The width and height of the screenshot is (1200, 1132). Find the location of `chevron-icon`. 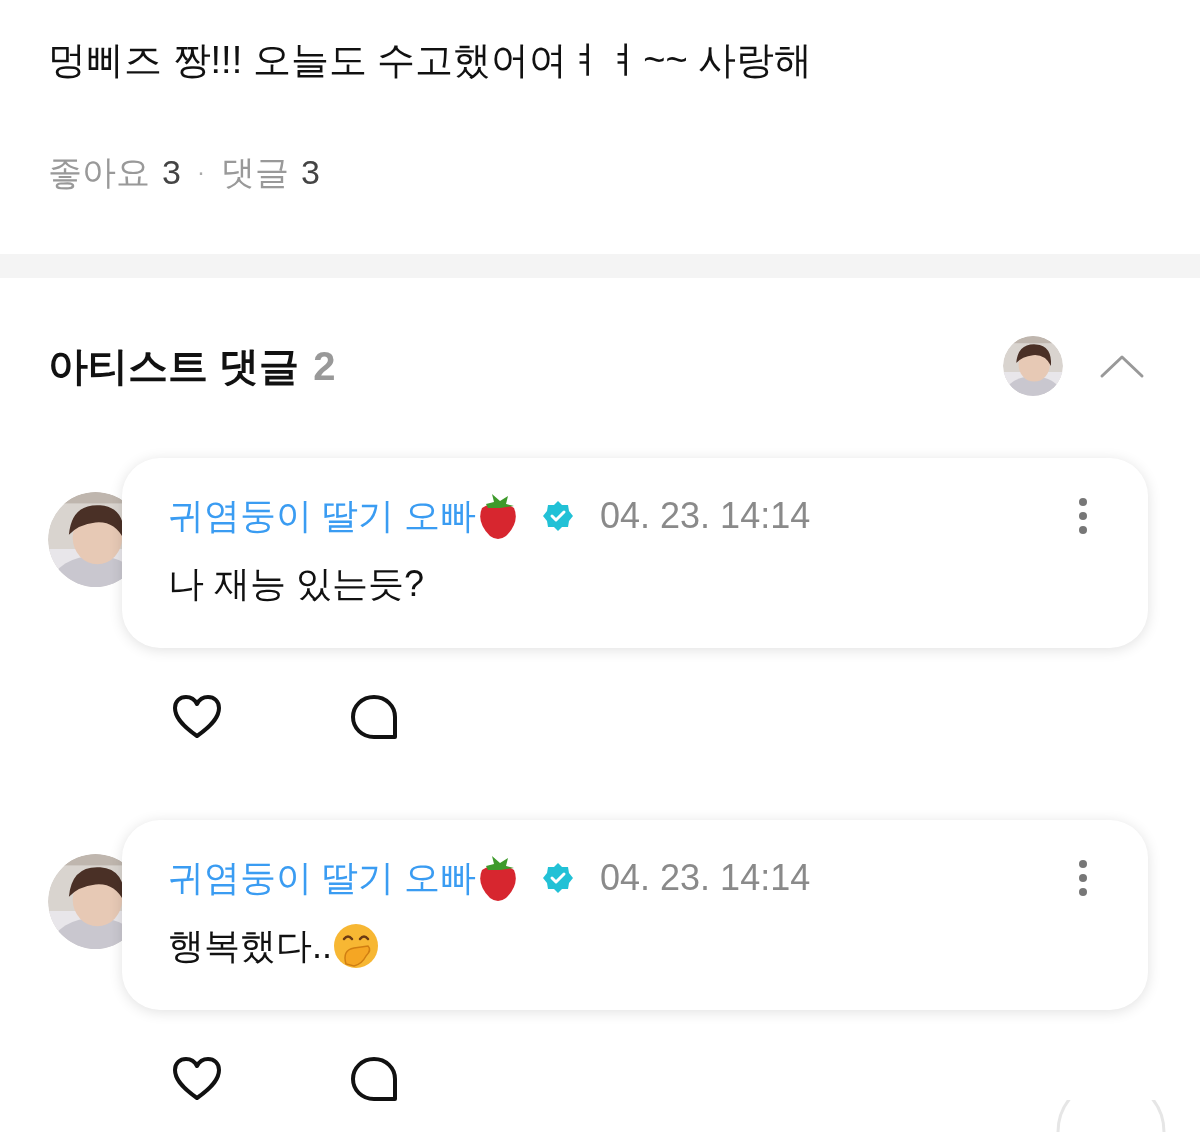

chevron-icon is located at coordinates (1122, 366).